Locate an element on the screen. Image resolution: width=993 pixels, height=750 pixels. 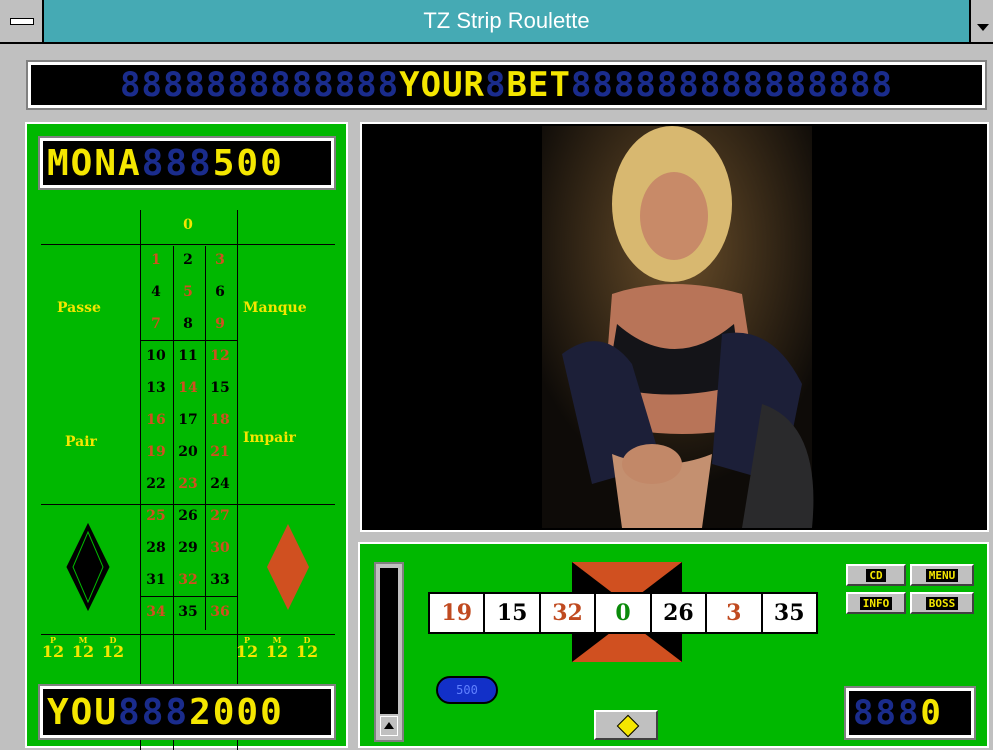
spin-gem-icon is located at coordinates (628, 726).